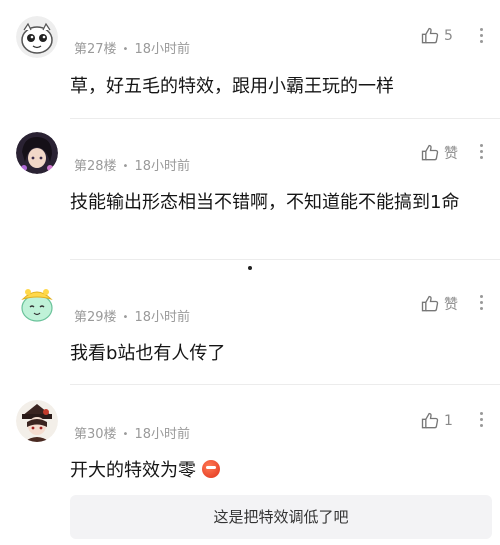 Image resolution: width=500 pixels, height=545 pixels. I want to click on scroll-indicator-dot, so click(250, 268).